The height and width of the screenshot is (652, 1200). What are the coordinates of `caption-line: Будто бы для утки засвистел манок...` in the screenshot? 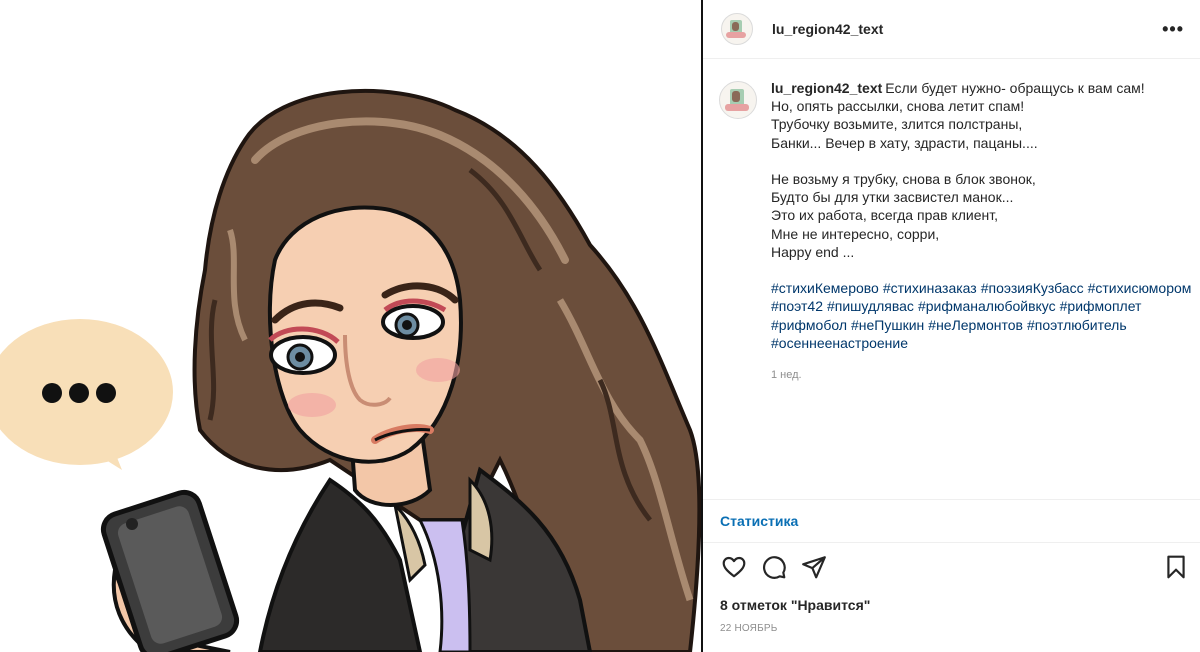 It's located at (892, 197).